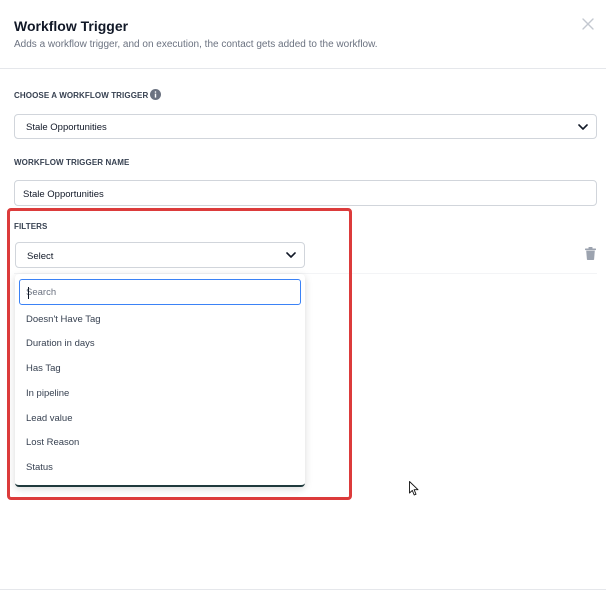 Image resolution: width=606 pixels, height=599 pixels. Describe the element at coordinates (72, 162) in the screenshot. I see `trigger-name-label: WORKFLOW TRIGGER NAME` at that location.